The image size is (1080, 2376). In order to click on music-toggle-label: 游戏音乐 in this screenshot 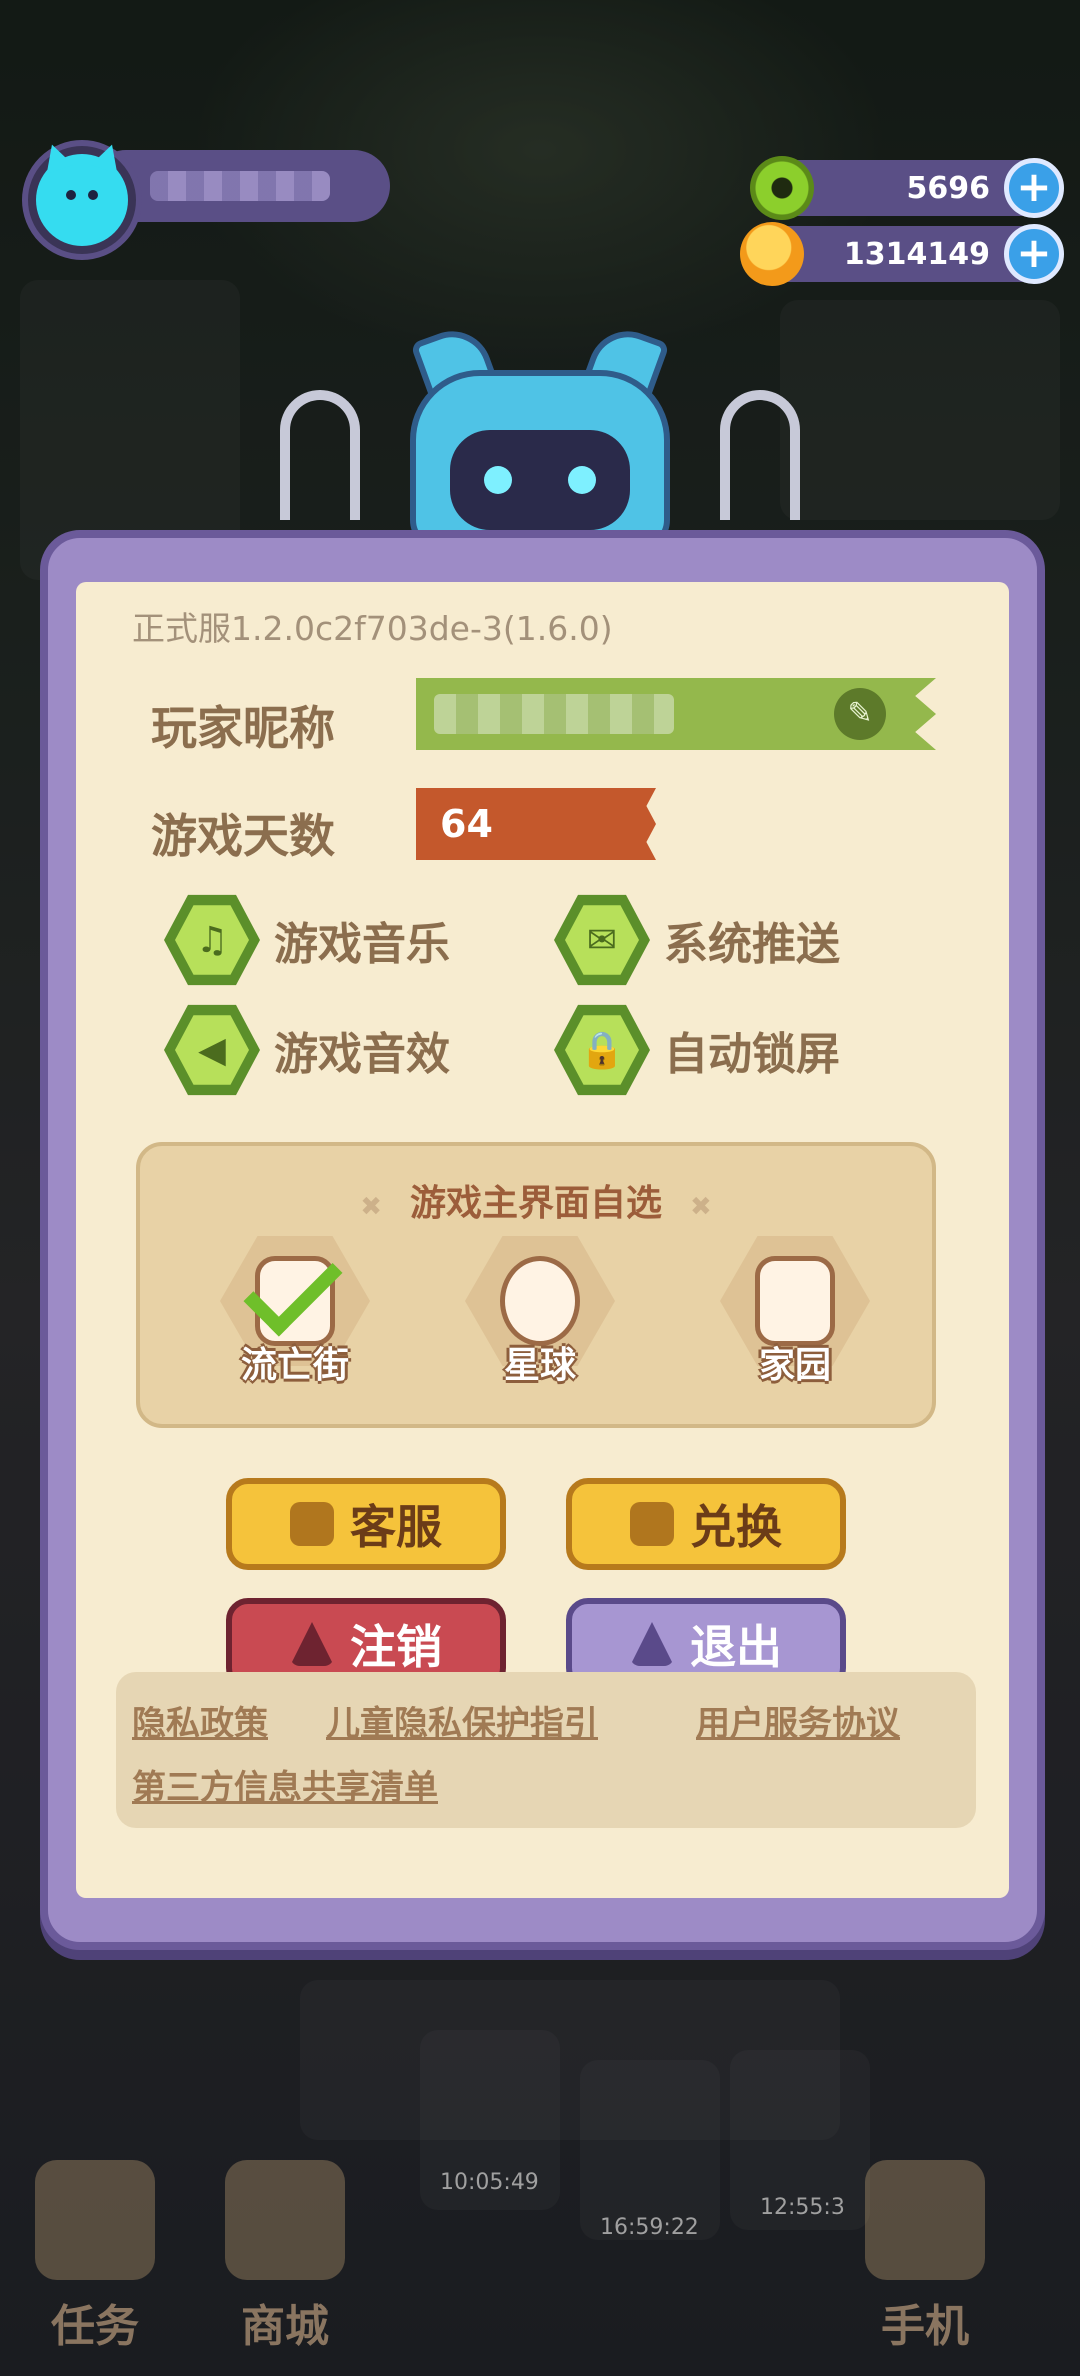, I will do `click(362, 944)`.